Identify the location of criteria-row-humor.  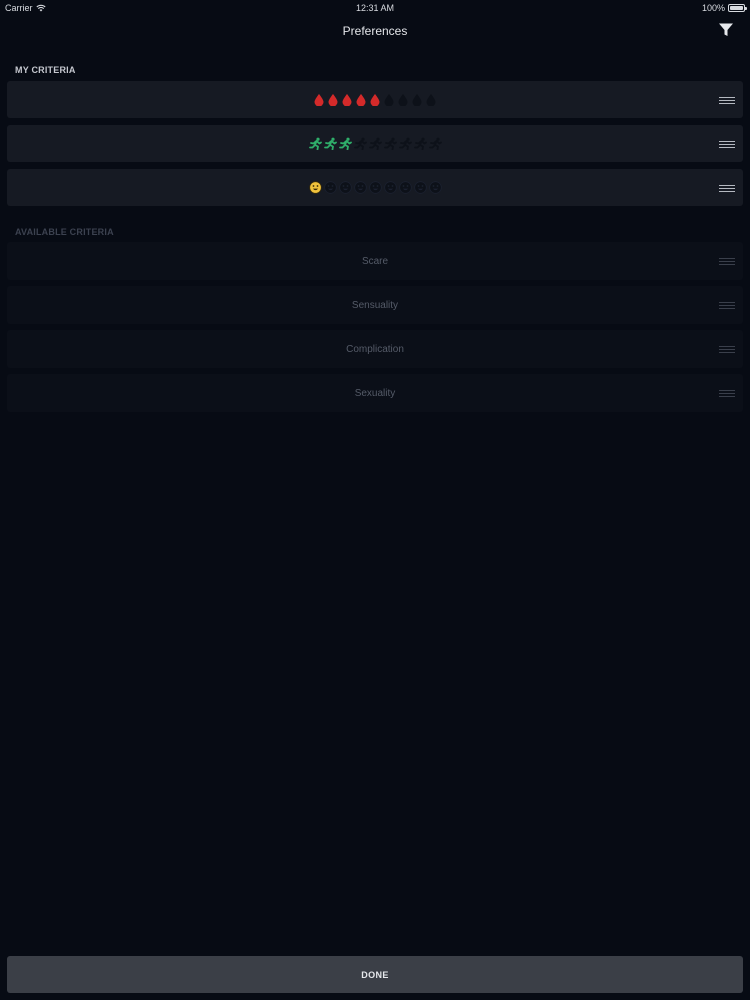
(375, 187).